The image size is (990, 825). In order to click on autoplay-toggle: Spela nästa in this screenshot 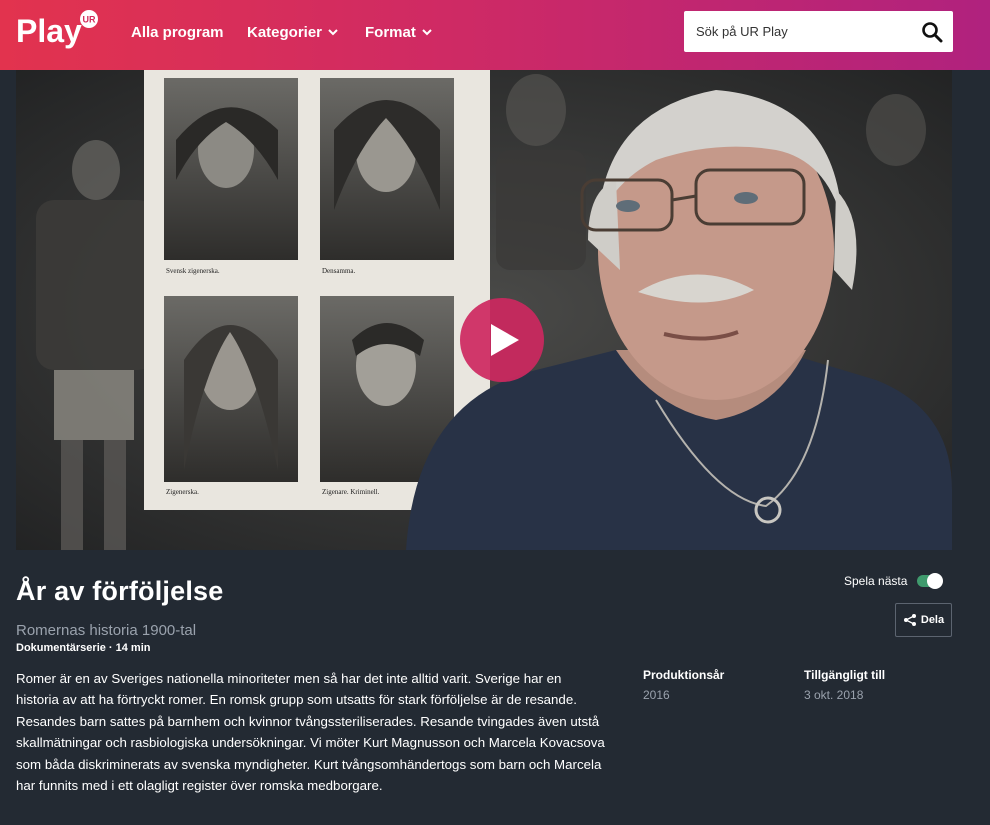, I will do `click(894, 581)`.